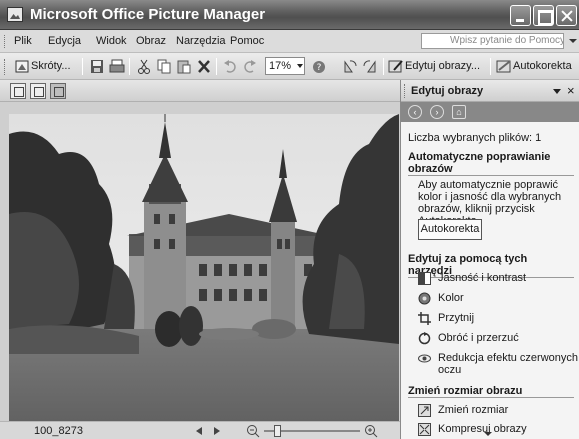  I want to click on toolbar-grip, so click(5, 67).